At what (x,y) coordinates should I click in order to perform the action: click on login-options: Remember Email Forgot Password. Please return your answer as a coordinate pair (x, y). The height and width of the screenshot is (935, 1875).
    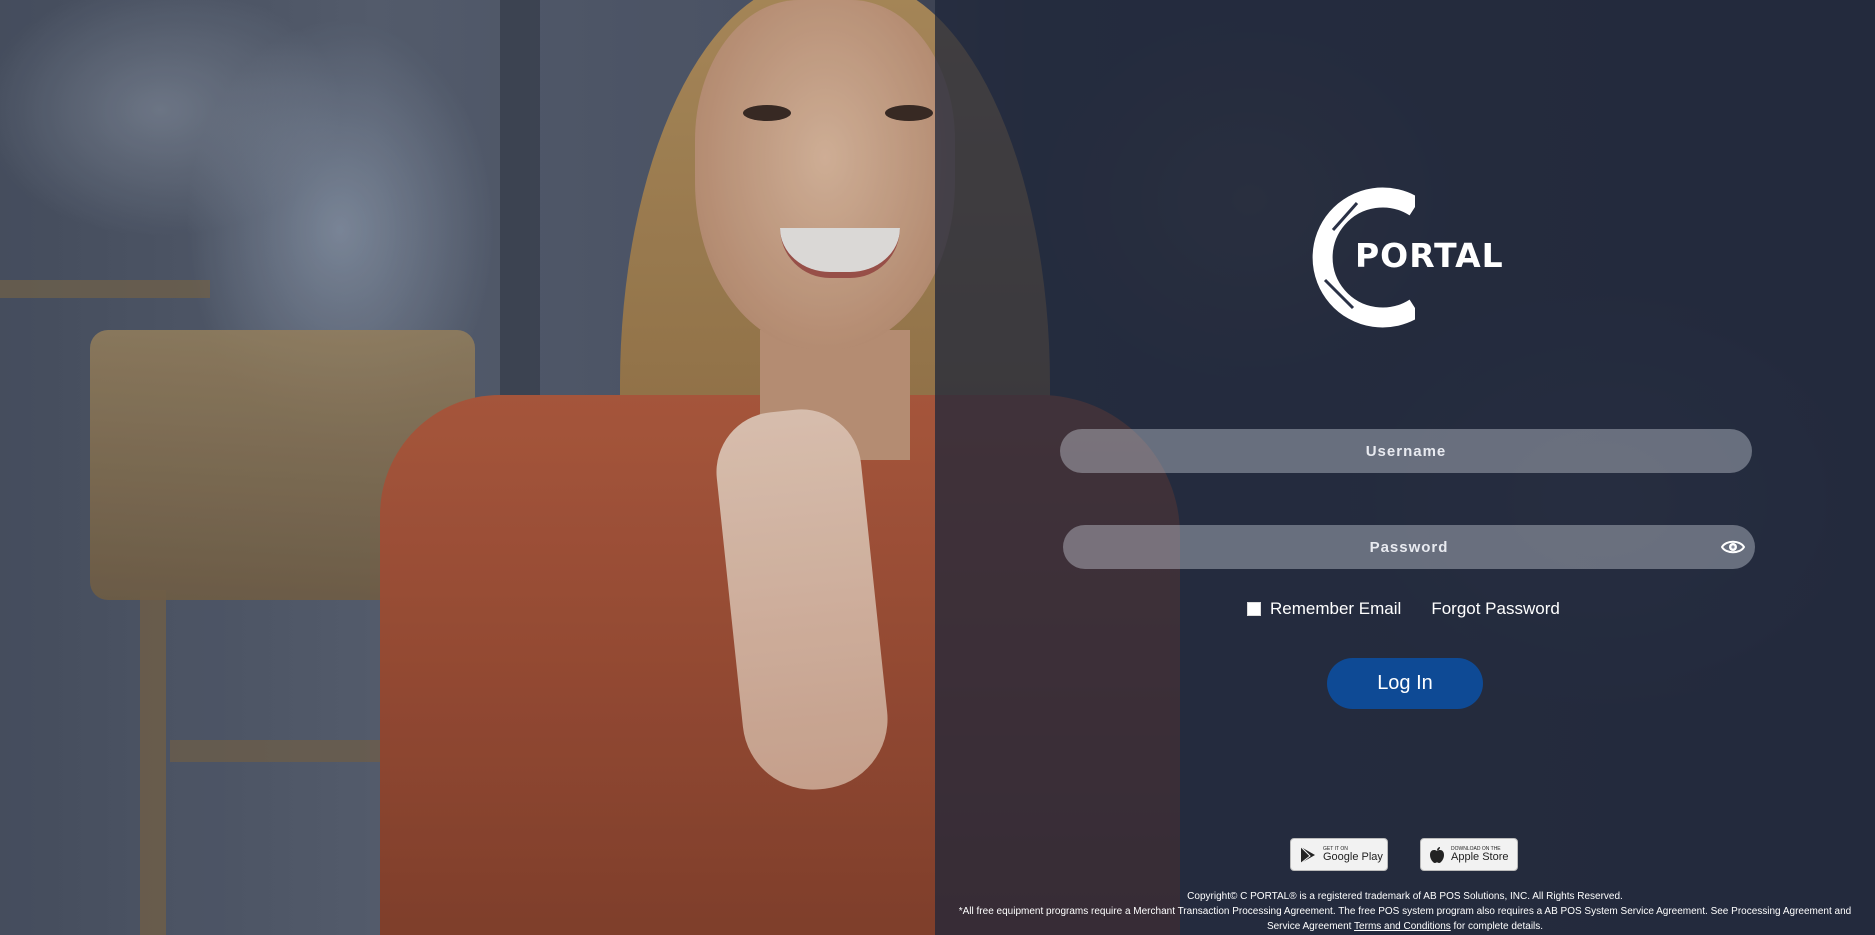
    Looking at the image, I should click on (1403, 609).